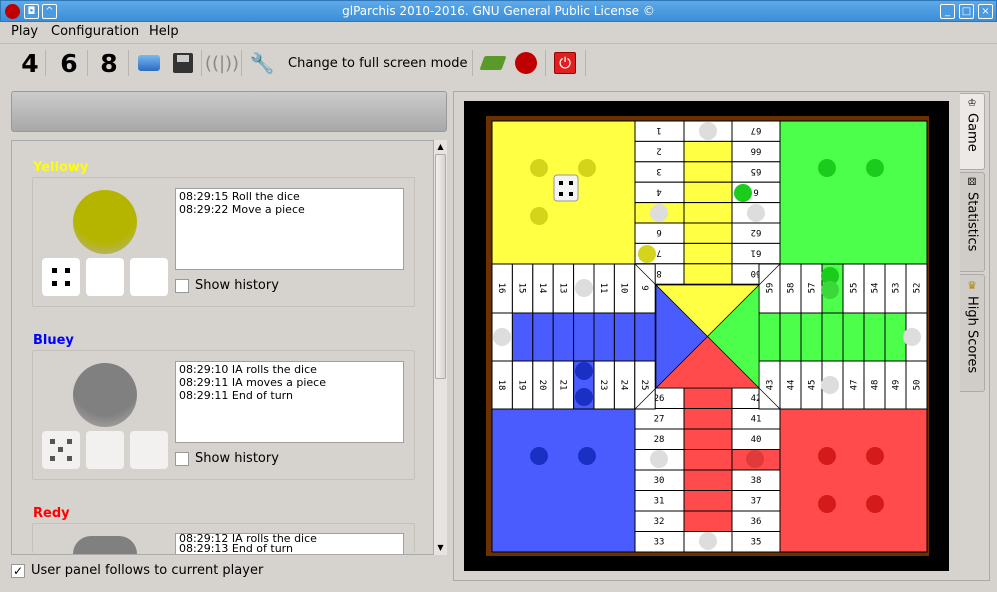 This screenshot has height=592, width=997. What do you see at coordinates (947, 11) in the screenshot?
I see `minimize-button: _` at bounding box center [947, 11].